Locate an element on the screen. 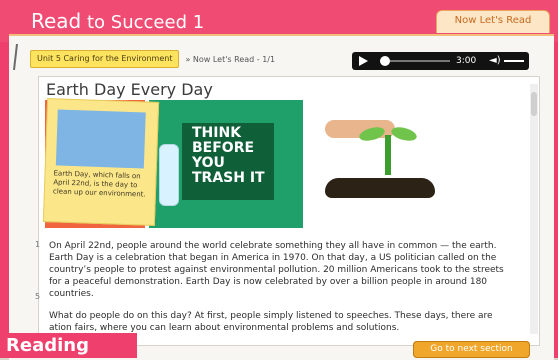 The image size is (558, 360). photo-think-before: THINK BEFORE YOU TRASH IT is located at coordinates (226, 164).